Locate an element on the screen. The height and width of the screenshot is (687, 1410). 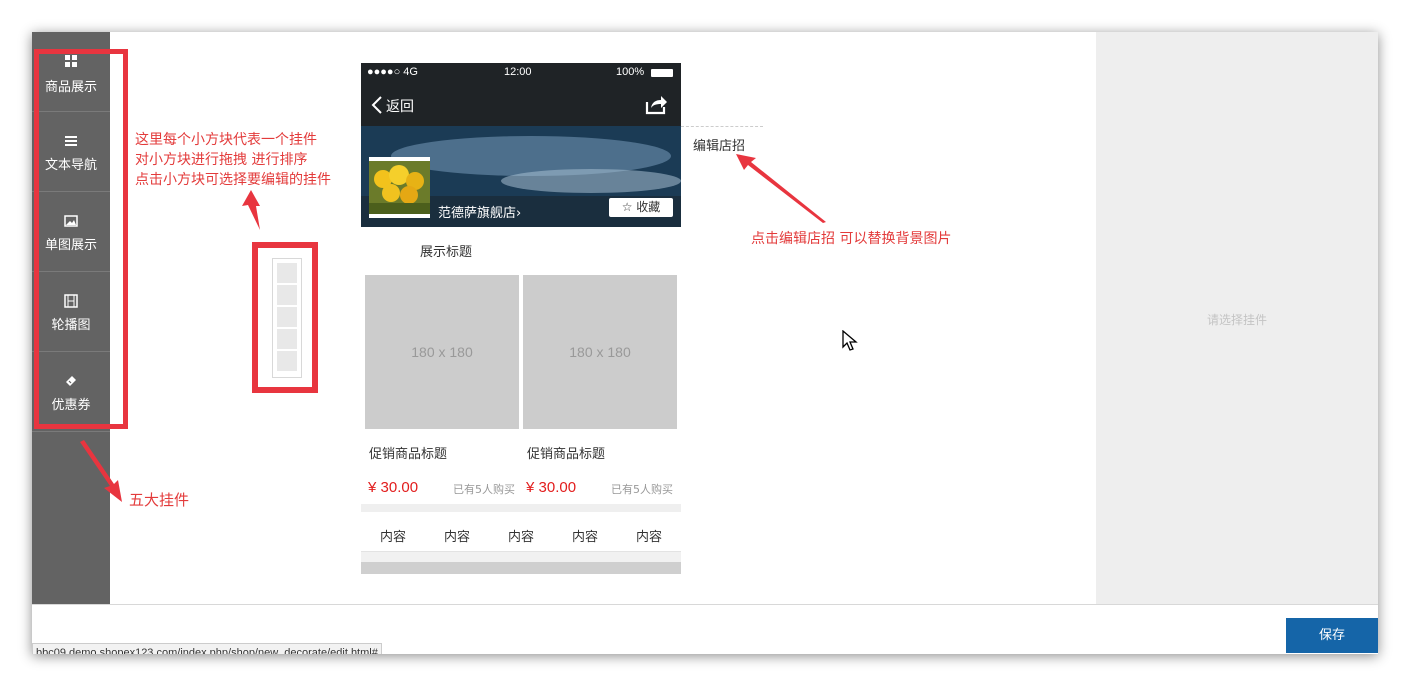
save-button: 保存 is located at coordinates (1332, 635).